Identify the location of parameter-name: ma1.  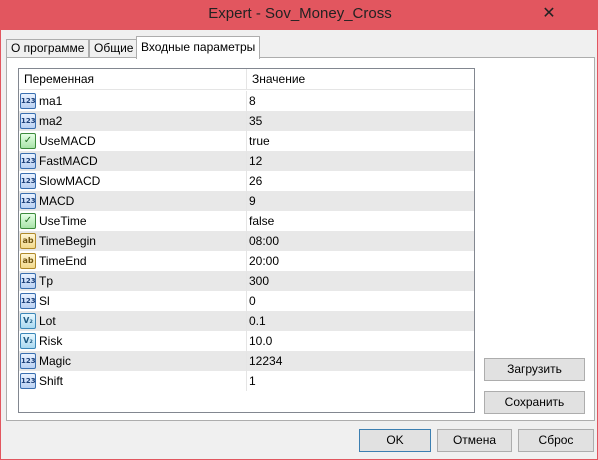
(51, 101).